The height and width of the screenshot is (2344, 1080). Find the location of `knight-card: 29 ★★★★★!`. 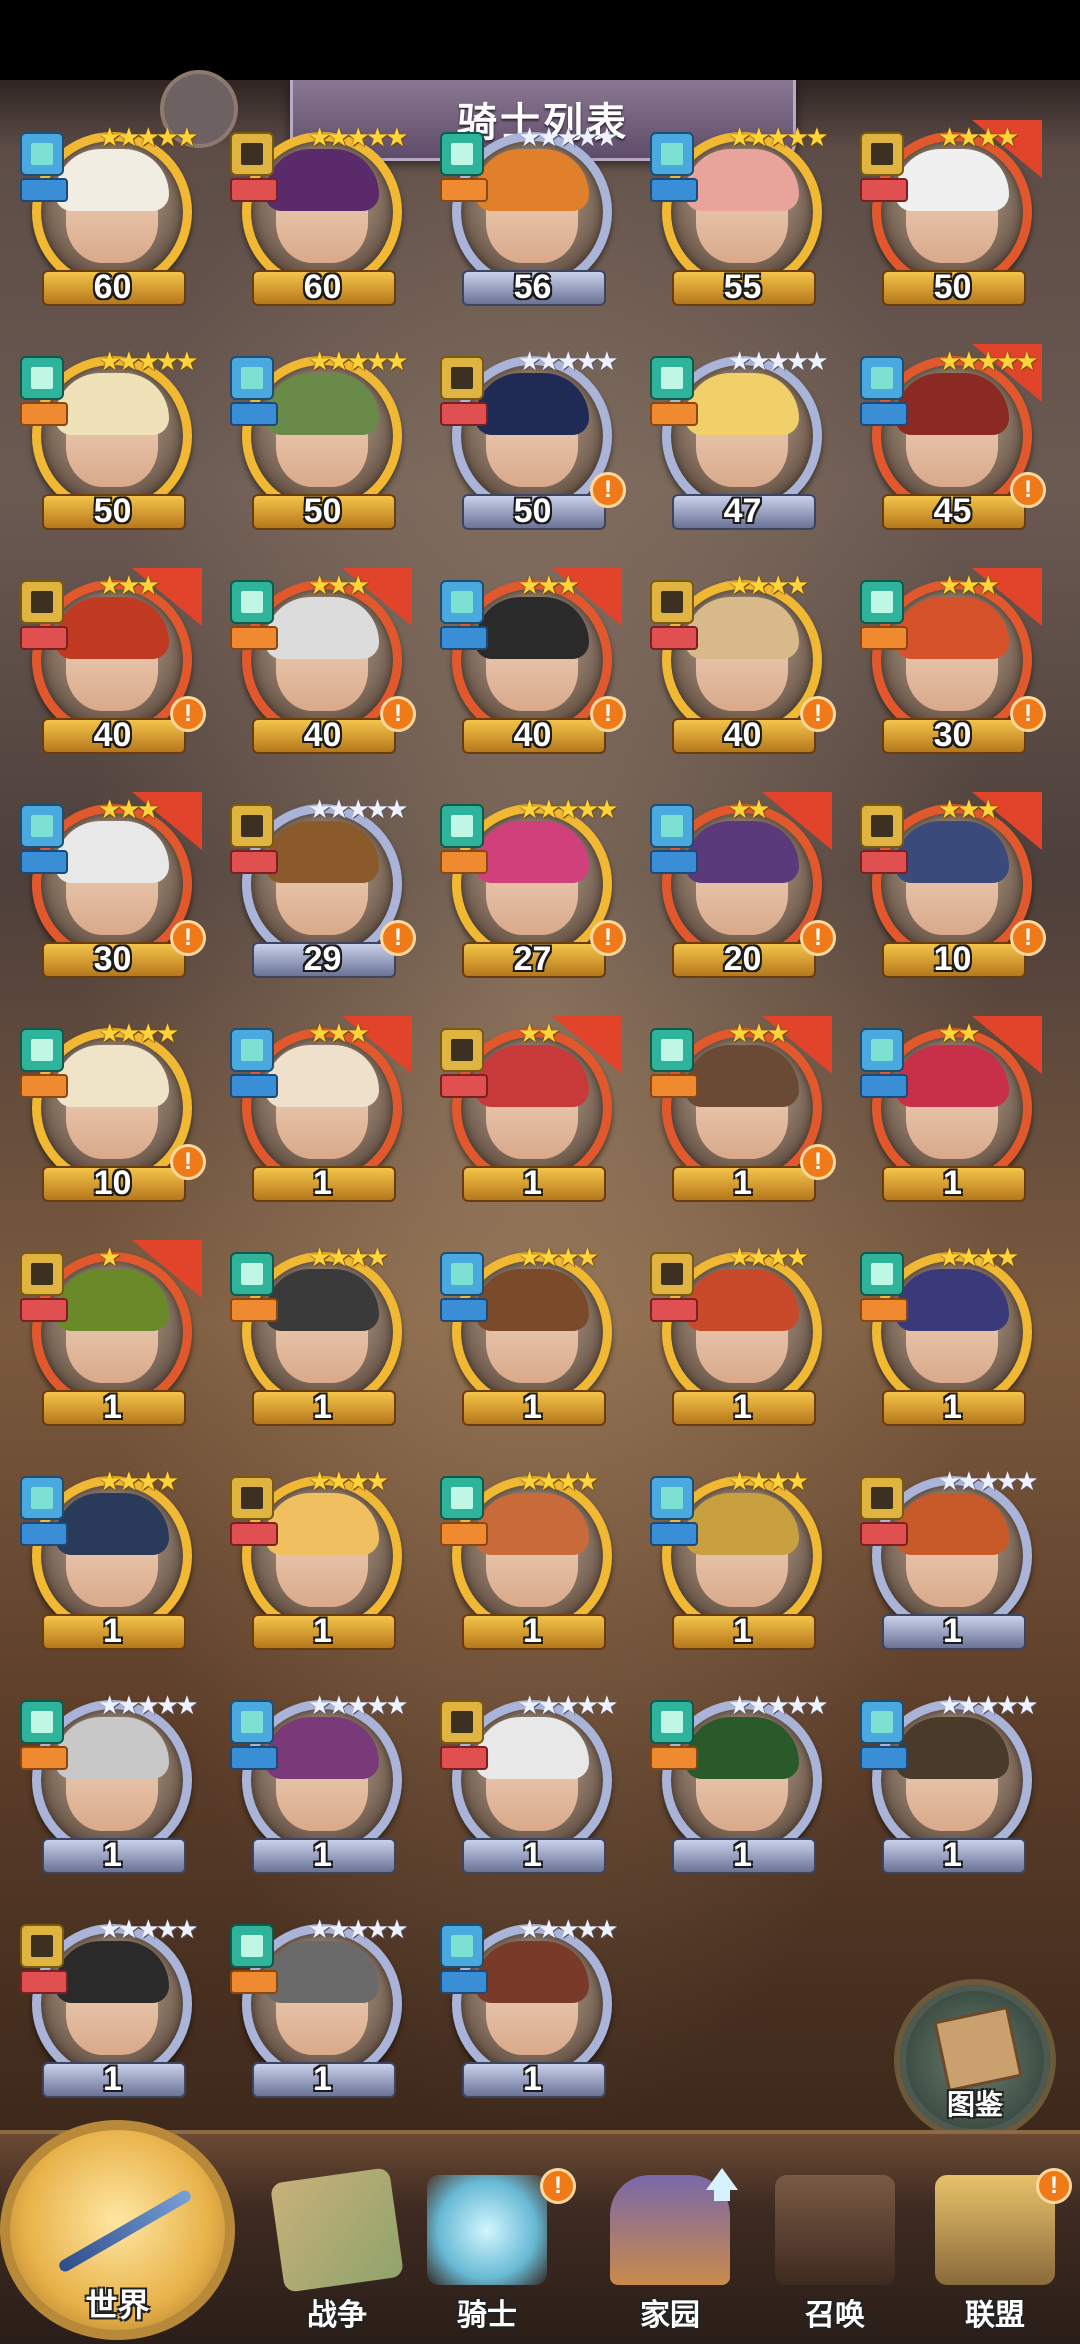

knight-card: 29 ★★★★★! is located at coordinates (323, 887).